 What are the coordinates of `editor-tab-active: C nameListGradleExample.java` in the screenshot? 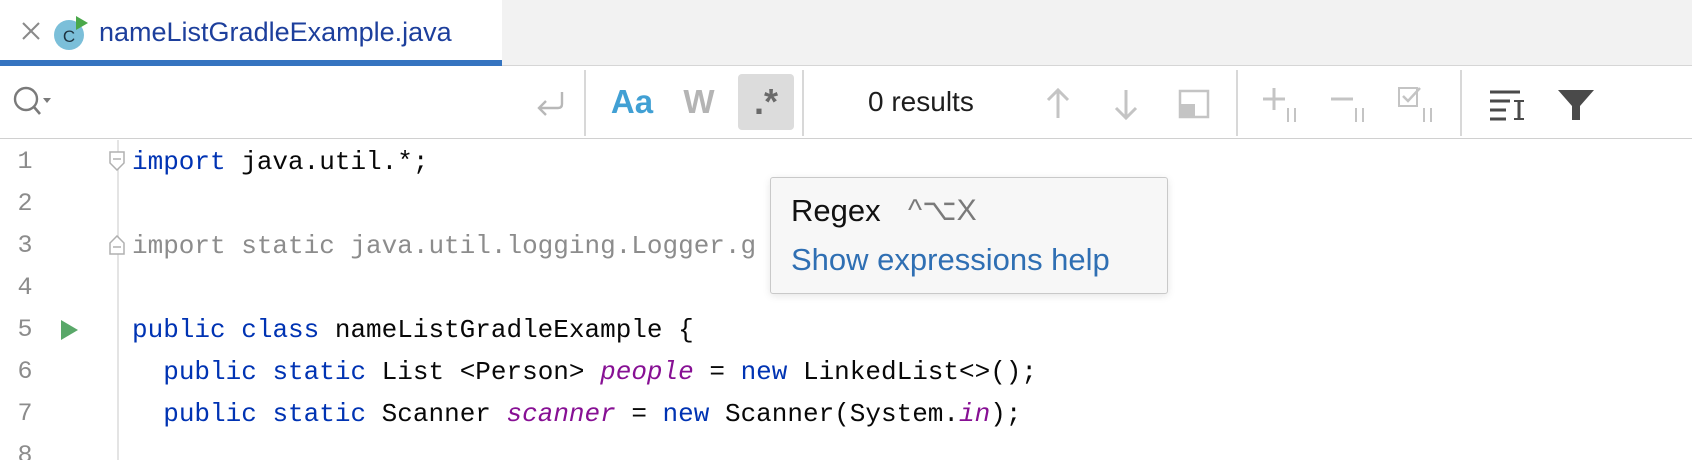 It's located at (251, 33).